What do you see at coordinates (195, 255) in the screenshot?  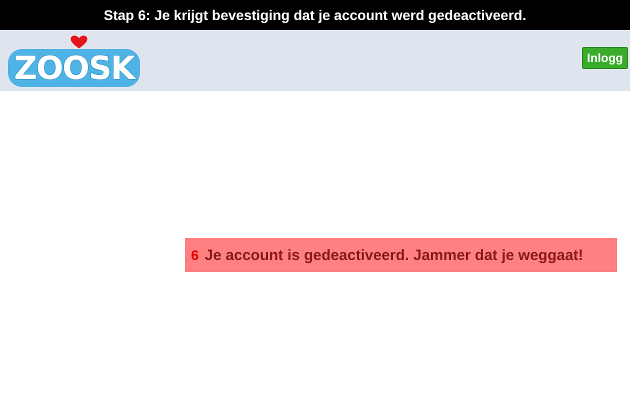 I see `step-number: 6` at bounding box center [195, 255].